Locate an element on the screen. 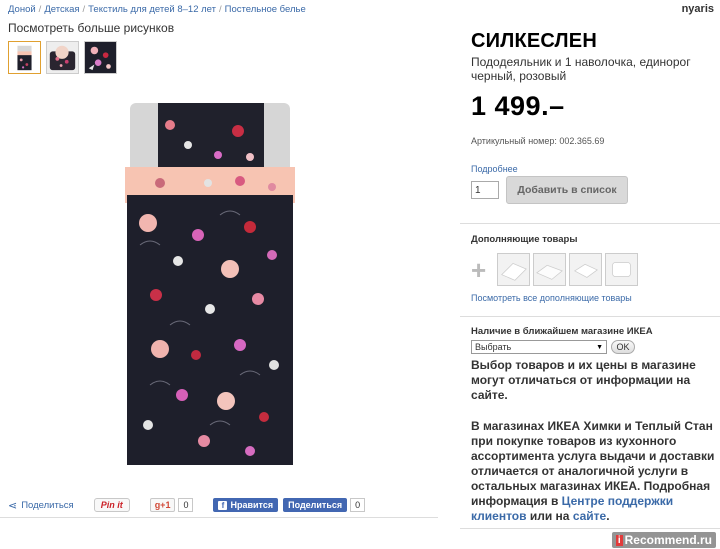  notice-khimki-text-3: . is located at coordinates (608, 516).